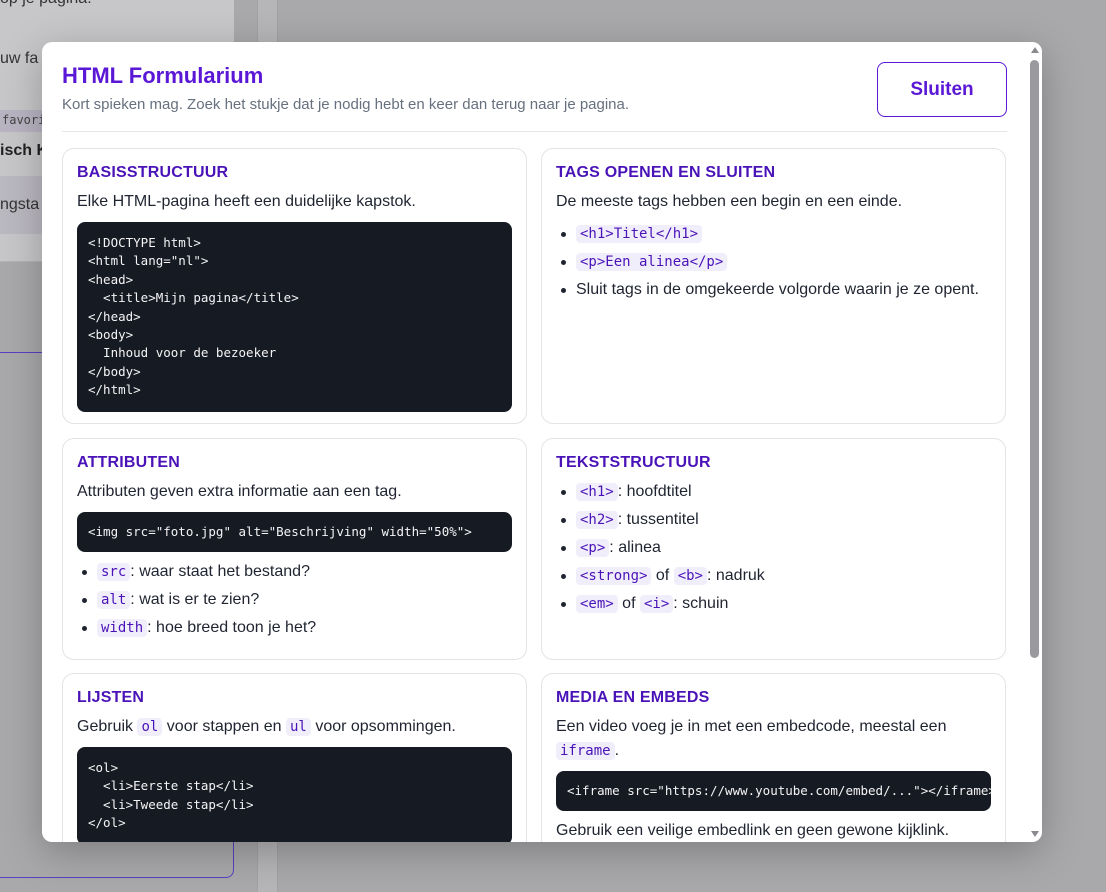 This screenshot has width=1106, height=892. What do you see at coordinates (105, 726) in the screenshot?
I see `card-text-part: Gebruik` at bounding box center [105, 726].